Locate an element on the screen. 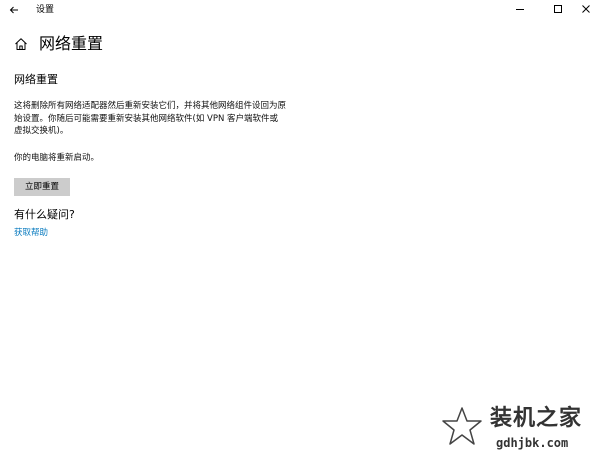 This screenshot has height=459, width=600. maximize-button is located at coordinates (558, 9).